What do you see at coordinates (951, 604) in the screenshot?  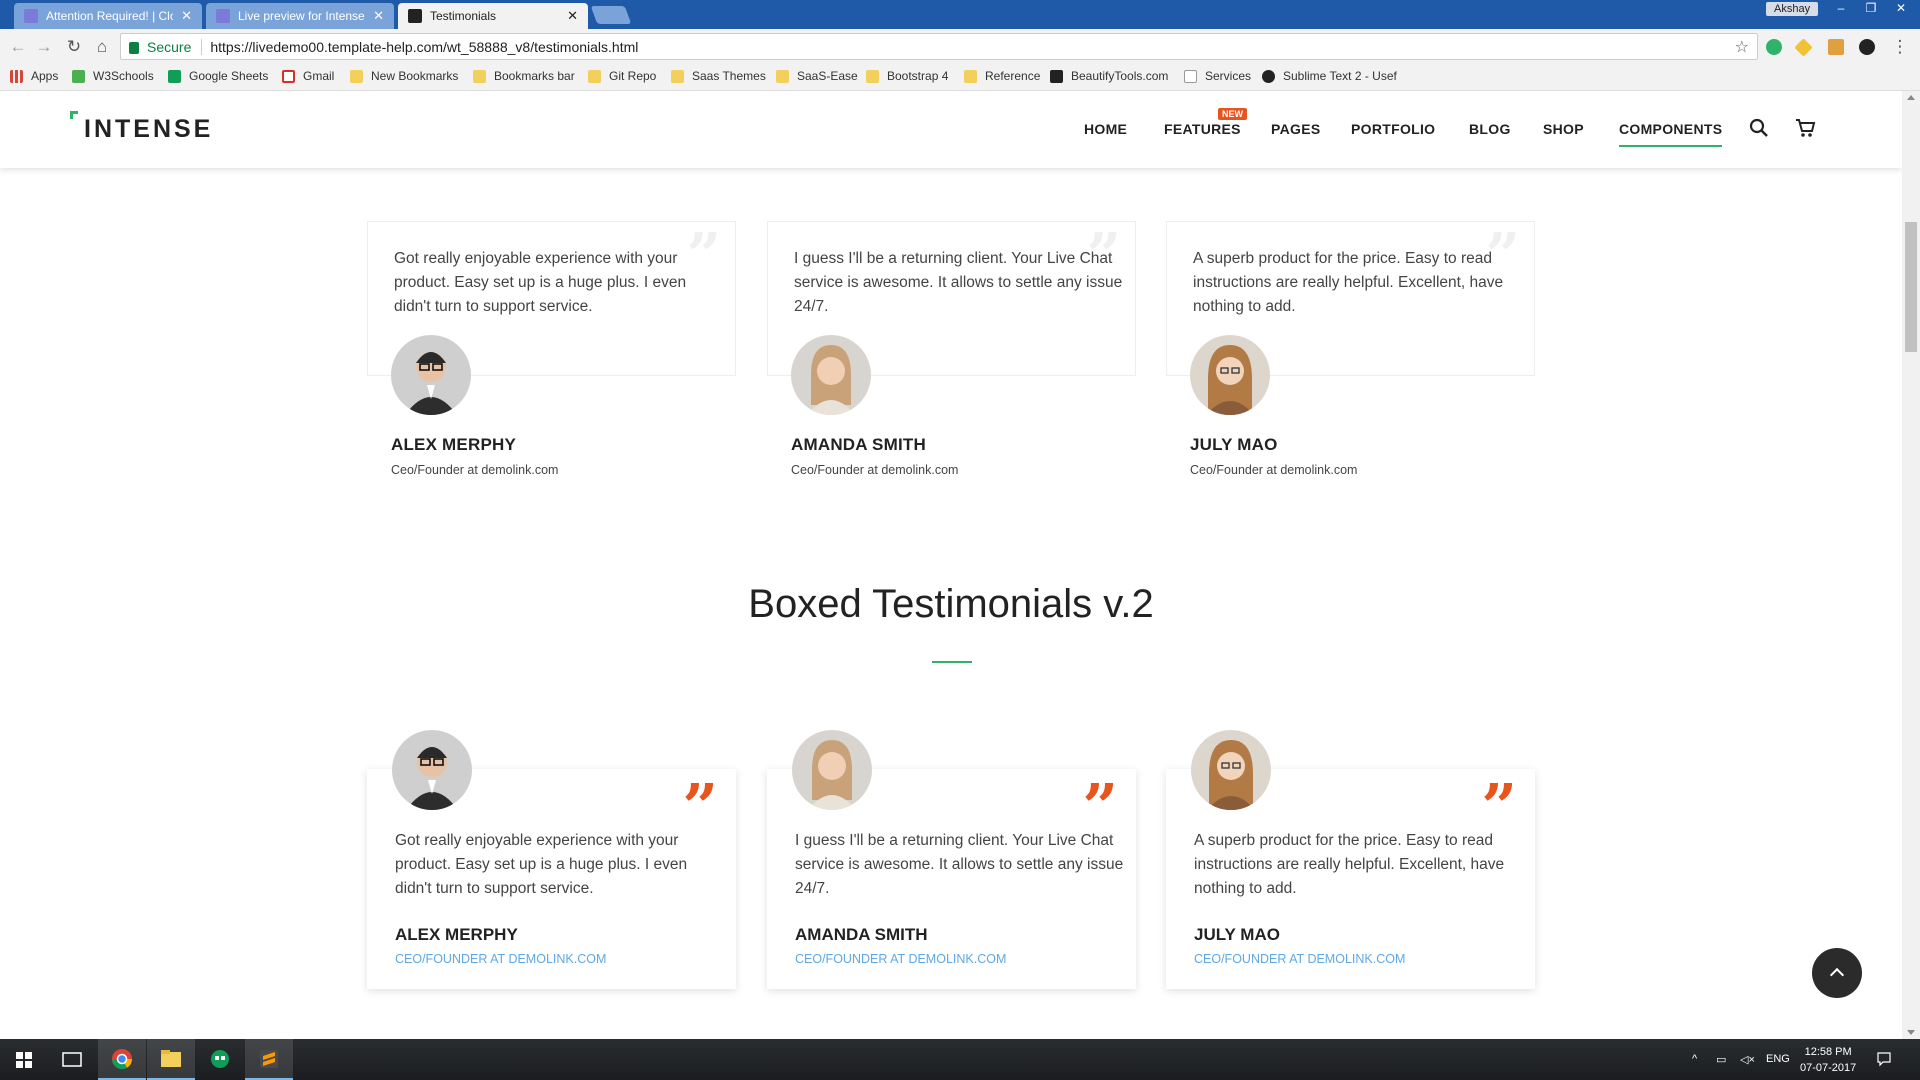 I see `section-title: Boxed Testimonials v.2` at bounding box center [951, 604].